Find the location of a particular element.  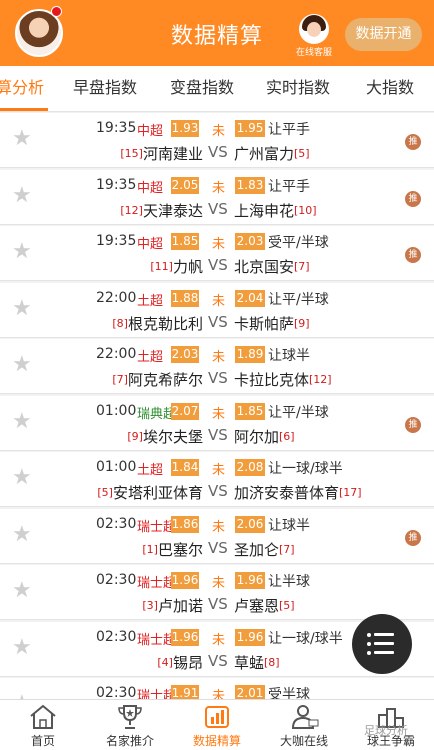

tab-change-index: 变盘指数 is located at coordinates (202, 89).